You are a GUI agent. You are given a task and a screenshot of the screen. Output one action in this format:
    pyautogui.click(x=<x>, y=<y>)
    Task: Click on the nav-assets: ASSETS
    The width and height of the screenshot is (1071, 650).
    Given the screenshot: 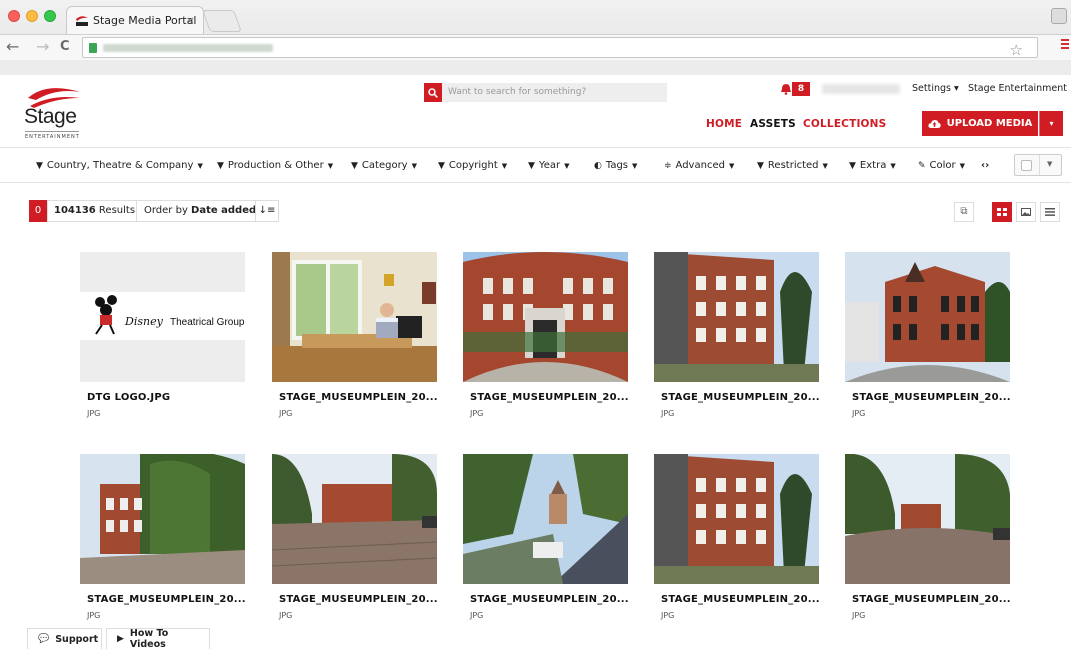 What is the action you would take?
    pyautogui.click(x=773, y=124)
    